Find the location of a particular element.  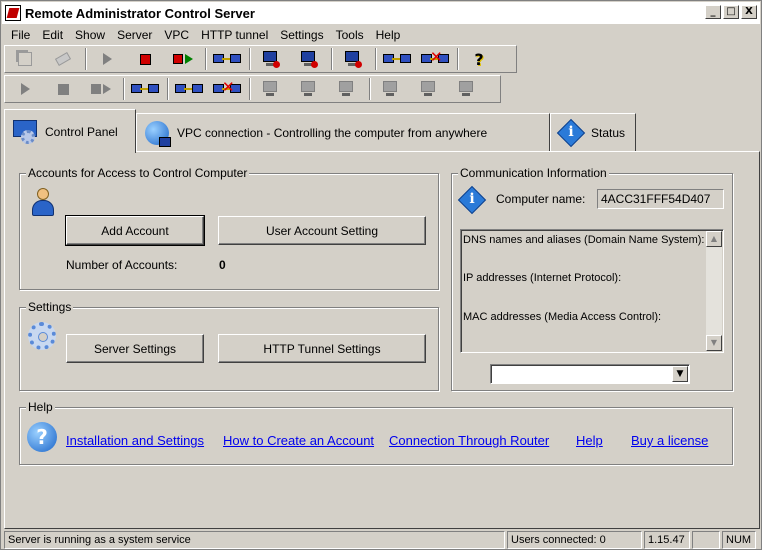

link-create-account: How to Create an Account is located at coordinates (298, 440).